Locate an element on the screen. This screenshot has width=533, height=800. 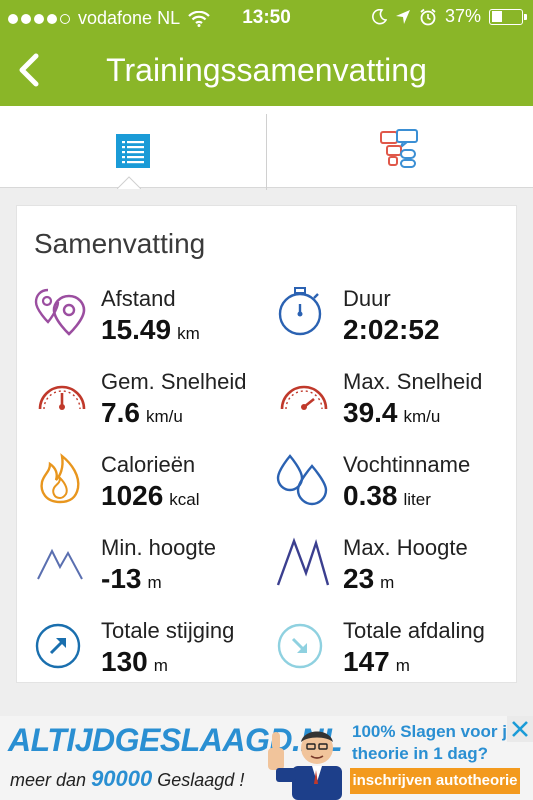
stat-value: 39.4 is located at coordinates (370, 412).